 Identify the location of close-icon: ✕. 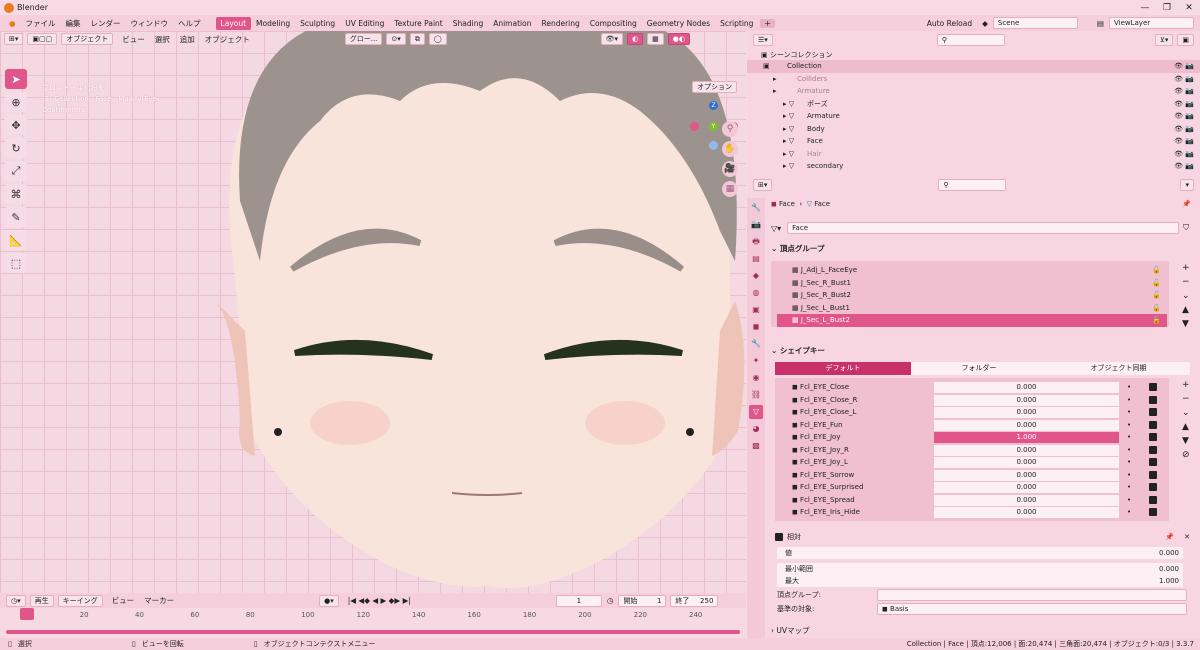
(1189, 8).